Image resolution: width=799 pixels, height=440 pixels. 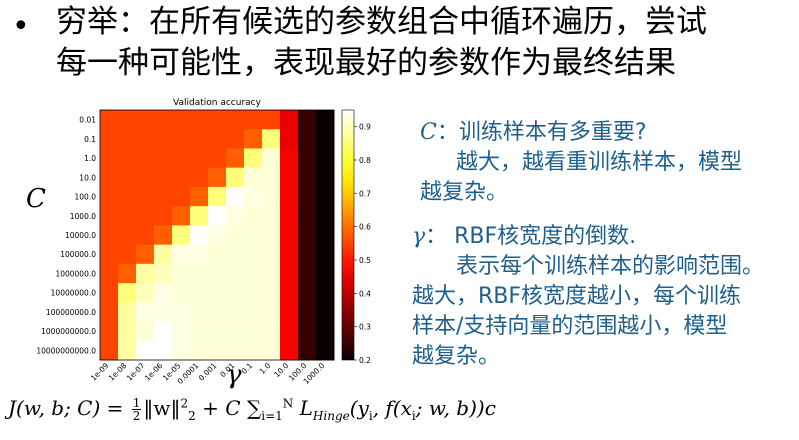 I want to click on formula-norm: ‖w‖, so click(x=162, y=408).